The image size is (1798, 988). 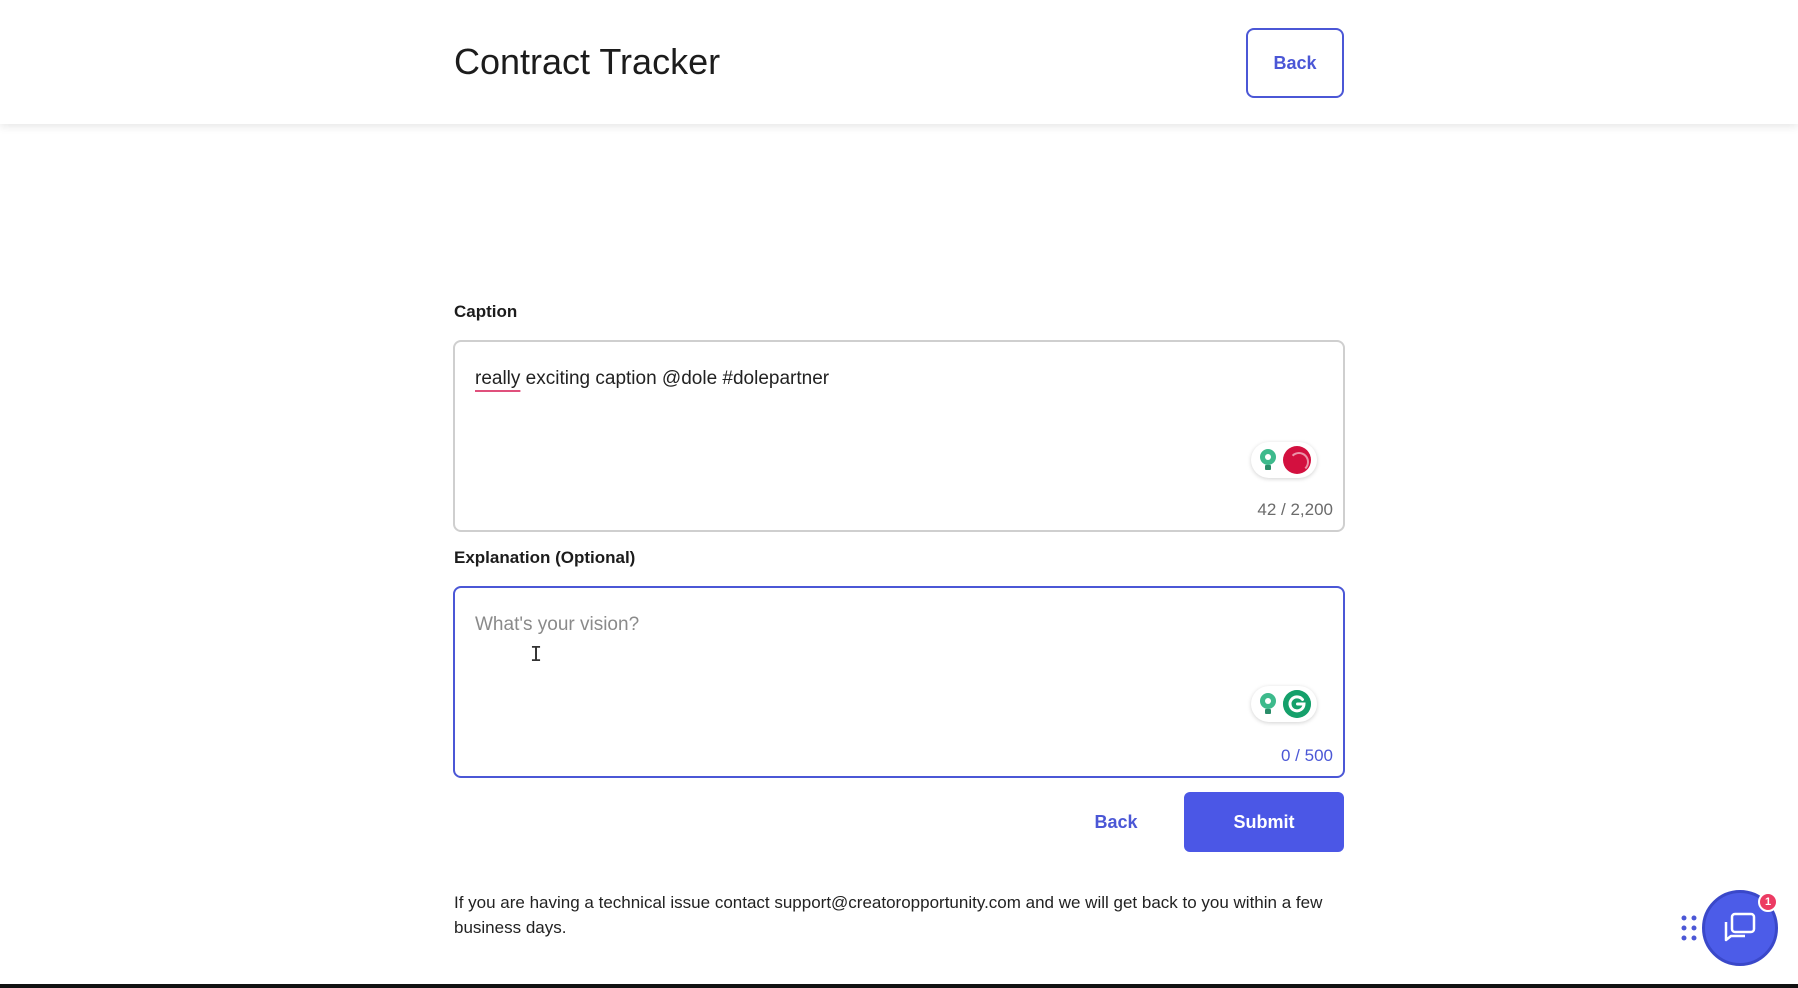 What do you see at coordinates (1307, 755) in the screenshot?
I see `explanation-char-count: 0 / 500` at bounding box center [1307, 755].